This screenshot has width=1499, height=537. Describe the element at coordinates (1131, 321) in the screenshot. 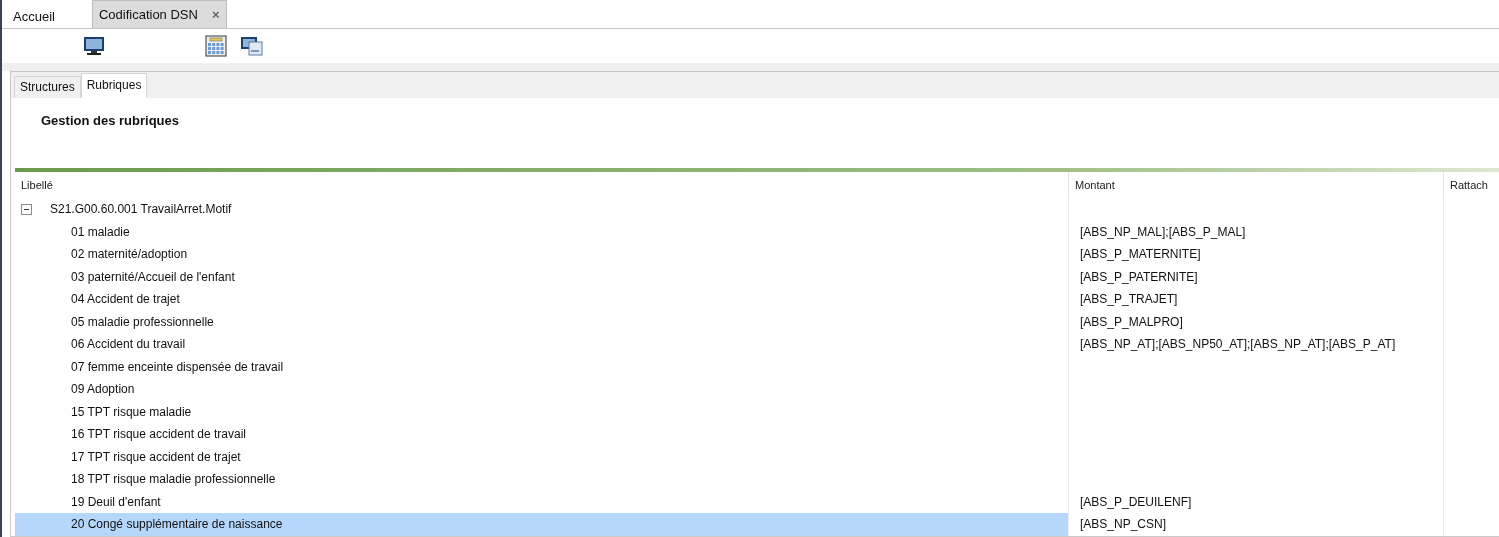

I see `montant-cell: [ABS_P_MALPRO]` at that location.